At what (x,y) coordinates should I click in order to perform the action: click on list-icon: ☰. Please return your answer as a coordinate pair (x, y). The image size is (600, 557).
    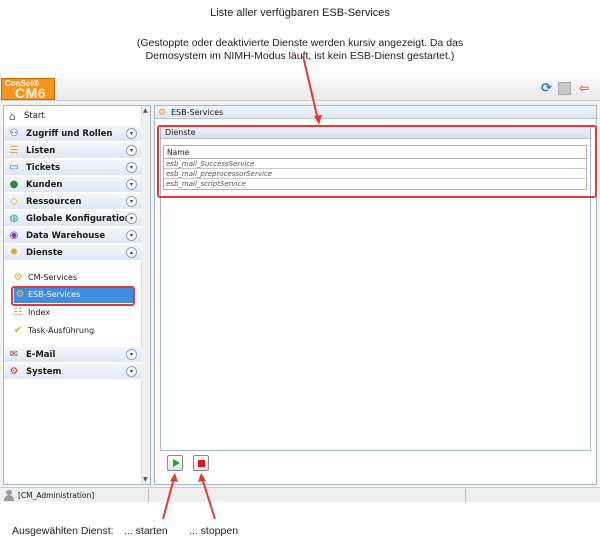
    Looking at the image, I should click on (14, 150).